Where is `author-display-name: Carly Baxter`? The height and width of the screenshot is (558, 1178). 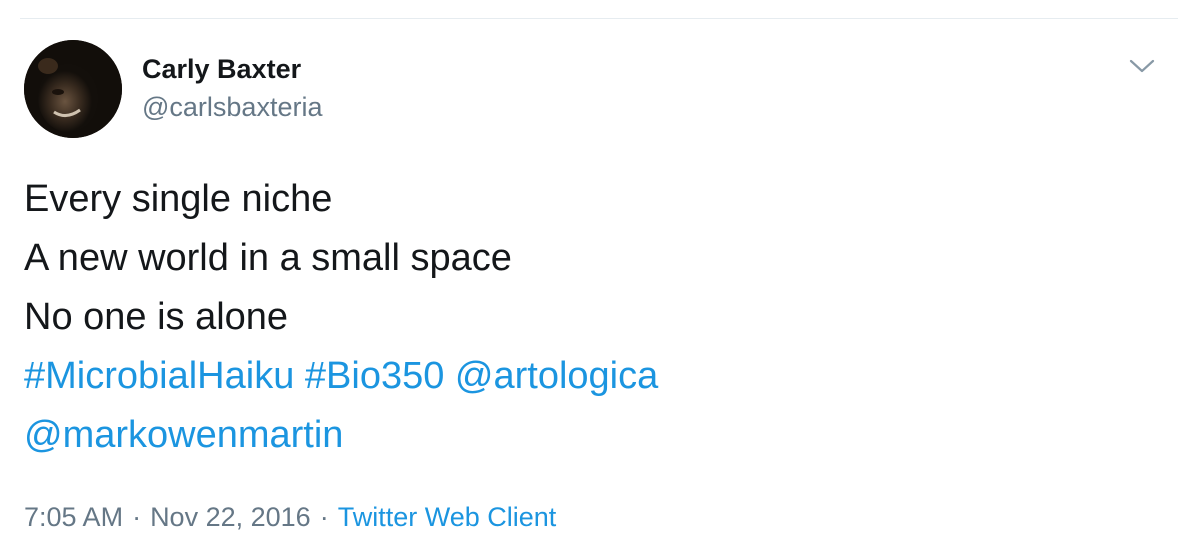
author-display-name: Carly Baxter is located at coordinates (221, 69).